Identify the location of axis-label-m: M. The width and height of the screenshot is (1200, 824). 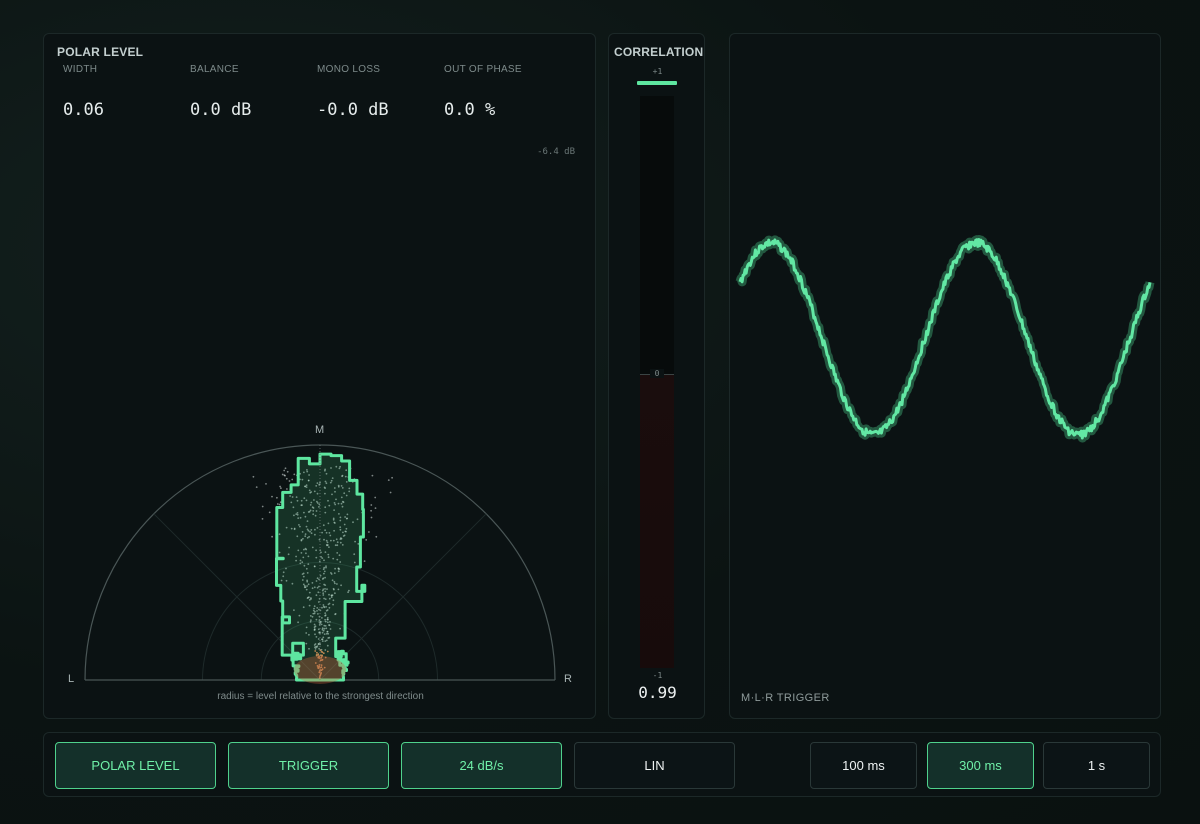
(320, 430).